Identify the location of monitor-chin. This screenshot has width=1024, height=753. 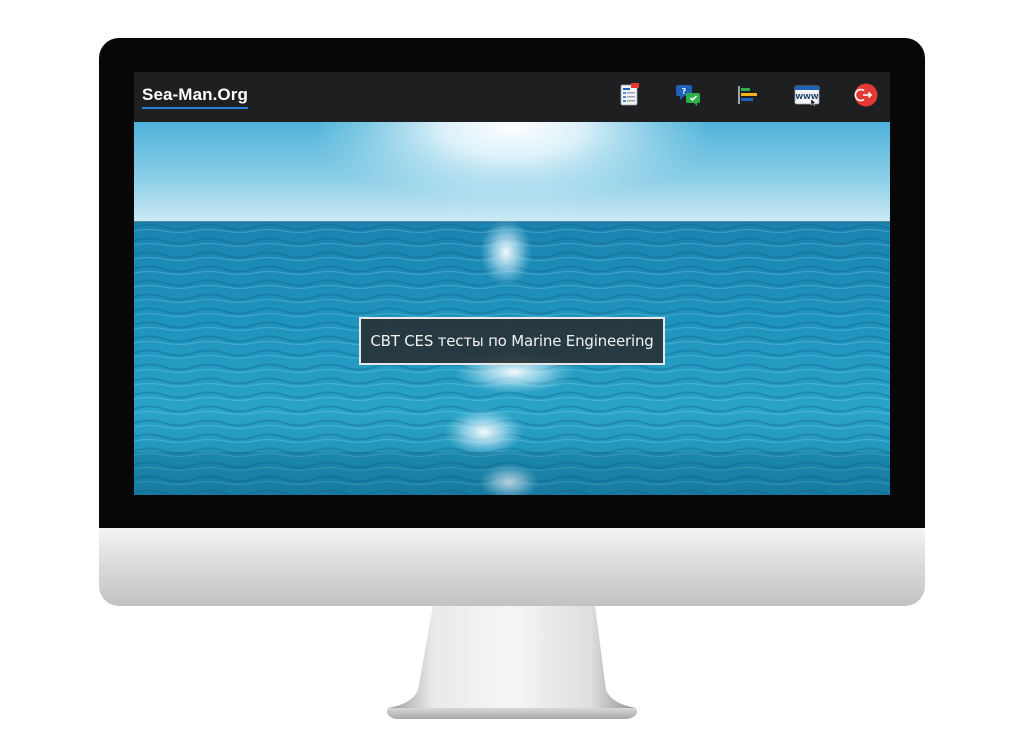
(512, 567).